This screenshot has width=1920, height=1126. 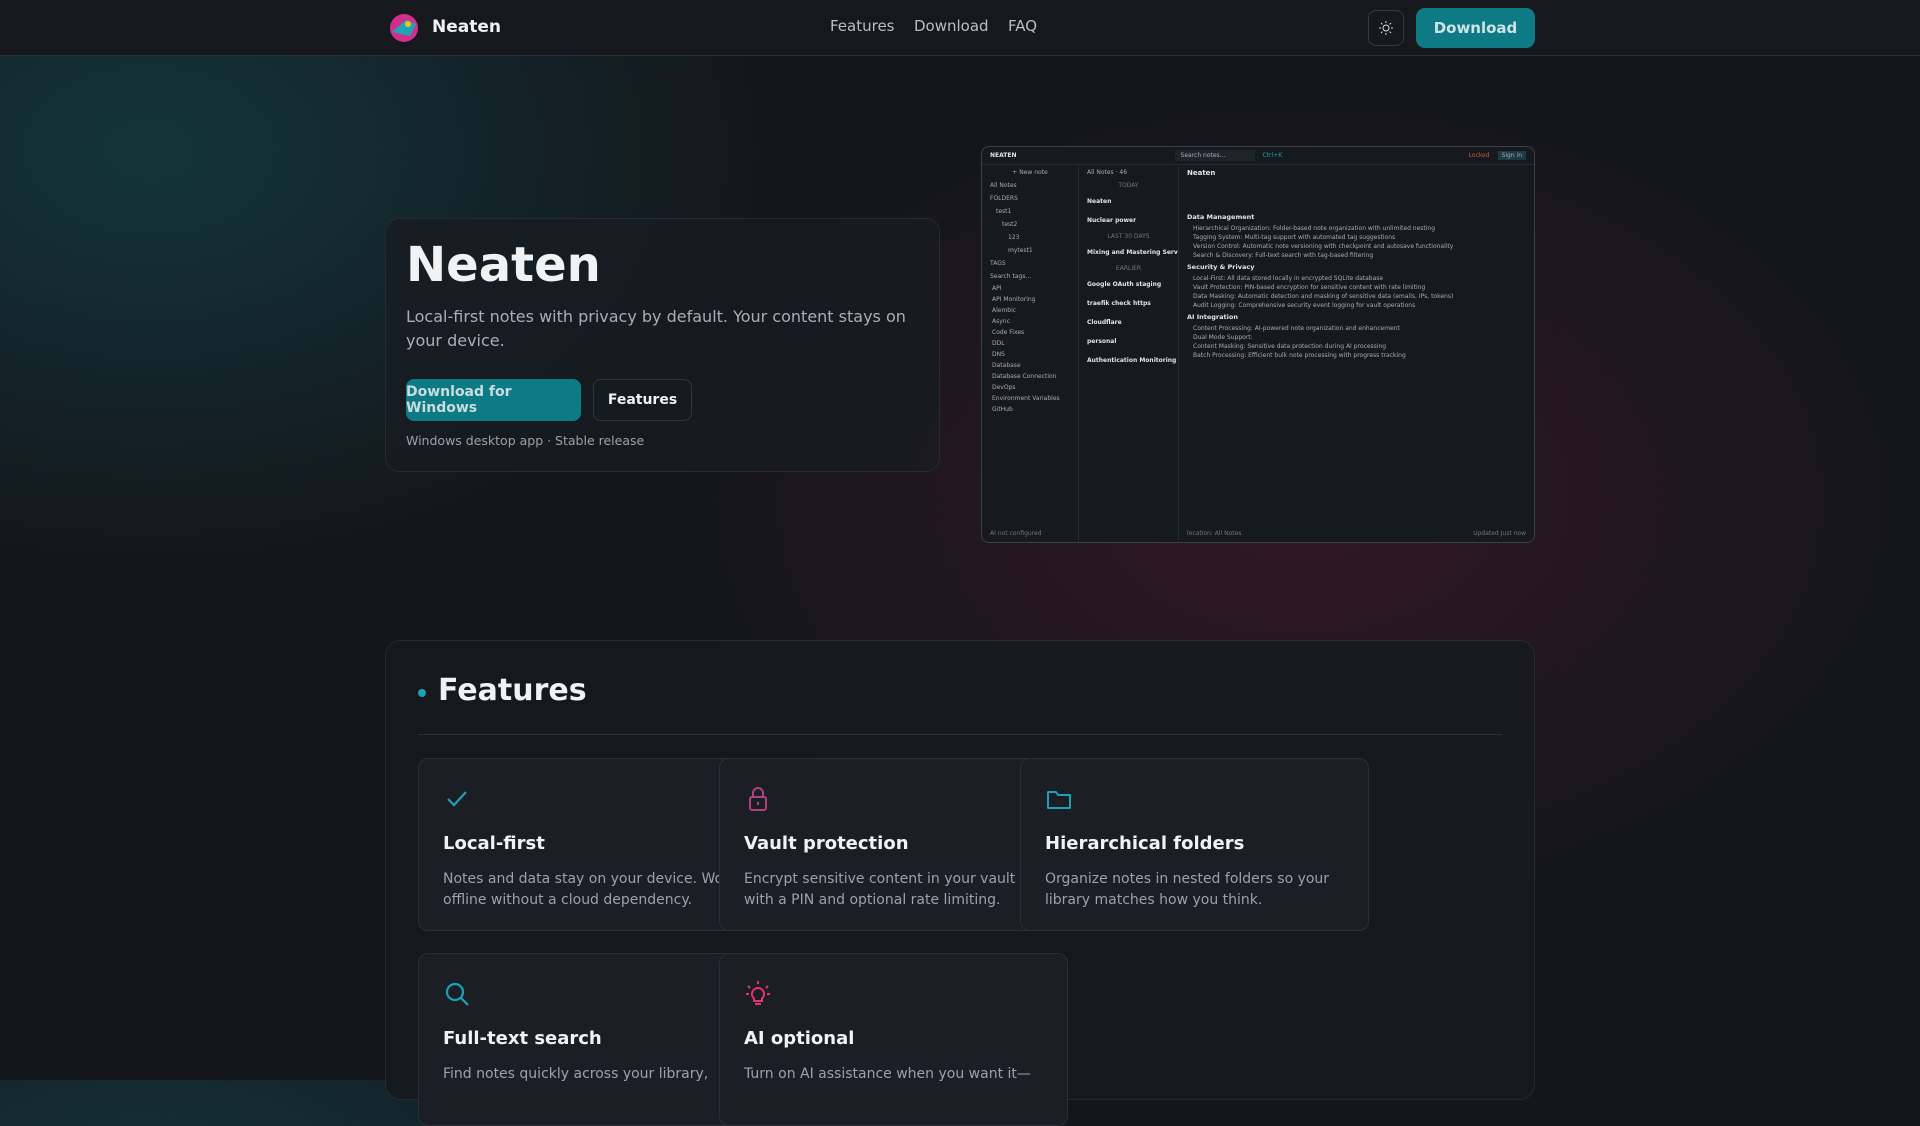 I want to click on app-shortcut: Ctrl+K, so click(x=1272, y=155).